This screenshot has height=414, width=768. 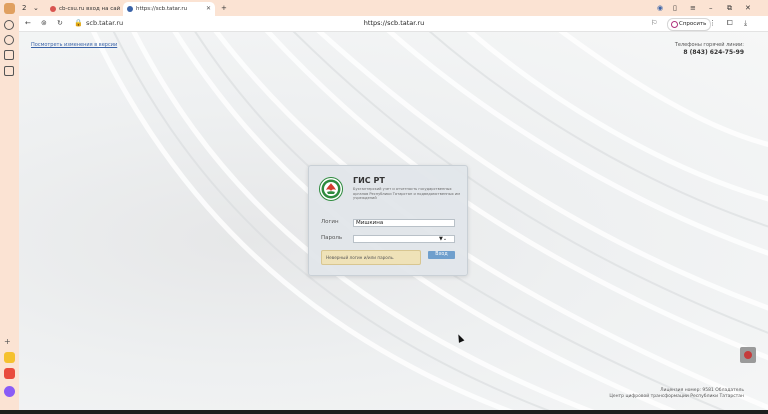 What do you see at coordinates (712, 23) in the screenshot?
I see `more-icon: ⋮` at bounding box center [712, 23].